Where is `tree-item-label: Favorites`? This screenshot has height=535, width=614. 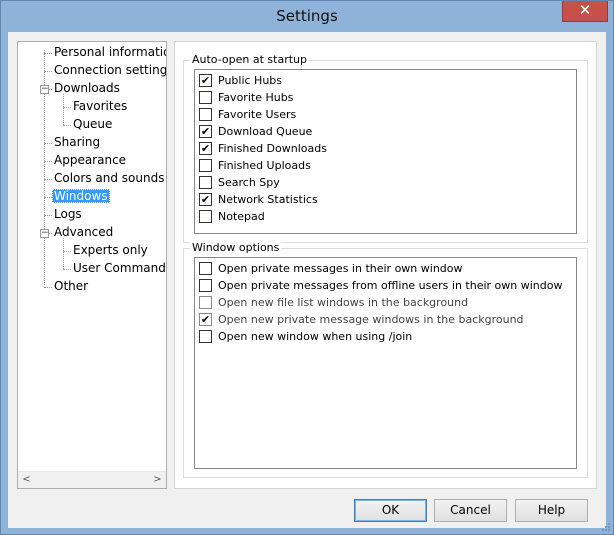
tree-item-label: Favorites is located at coordinates (100, 106).